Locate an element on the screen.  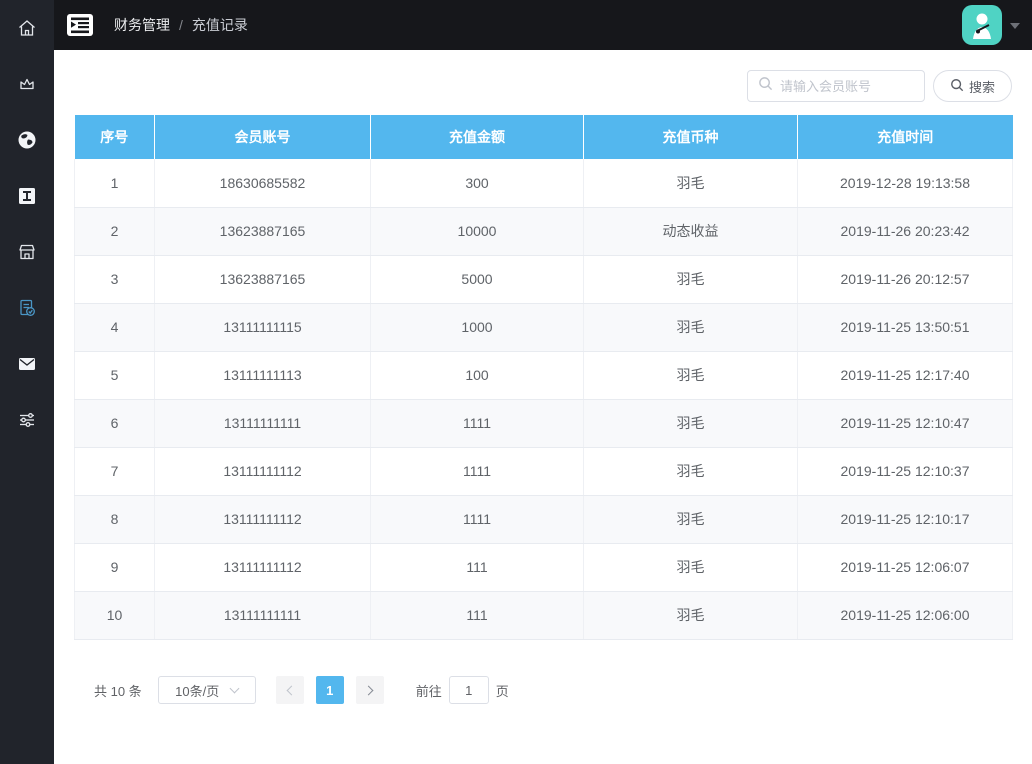
table-cell: 2019-11-25 12:10:17 is located at coordinates (905, 519).